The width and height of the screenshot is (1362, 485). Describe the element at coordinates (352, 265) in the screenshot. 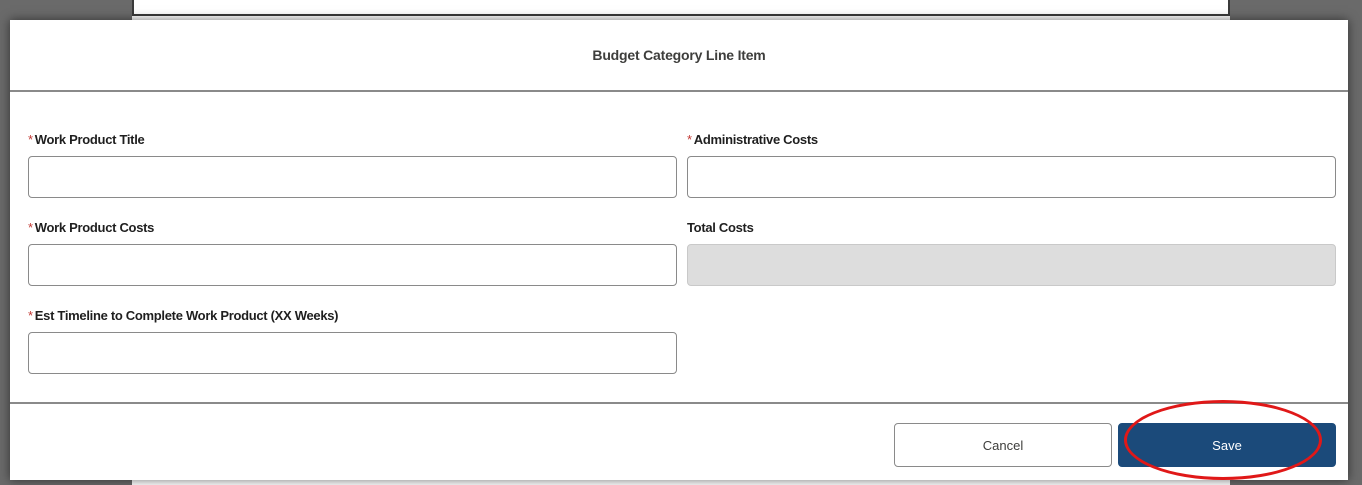

I see `work-product-costs-input` at that location.